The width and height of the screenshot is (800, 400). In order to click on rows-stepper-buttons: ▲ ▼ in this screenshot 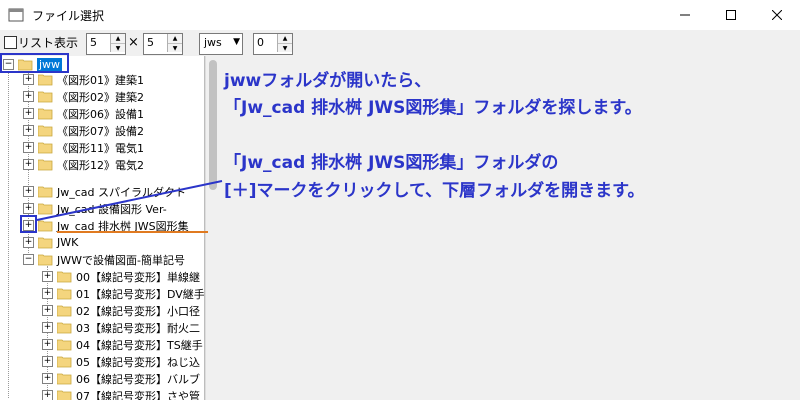, I will do `click(174, 43)`.